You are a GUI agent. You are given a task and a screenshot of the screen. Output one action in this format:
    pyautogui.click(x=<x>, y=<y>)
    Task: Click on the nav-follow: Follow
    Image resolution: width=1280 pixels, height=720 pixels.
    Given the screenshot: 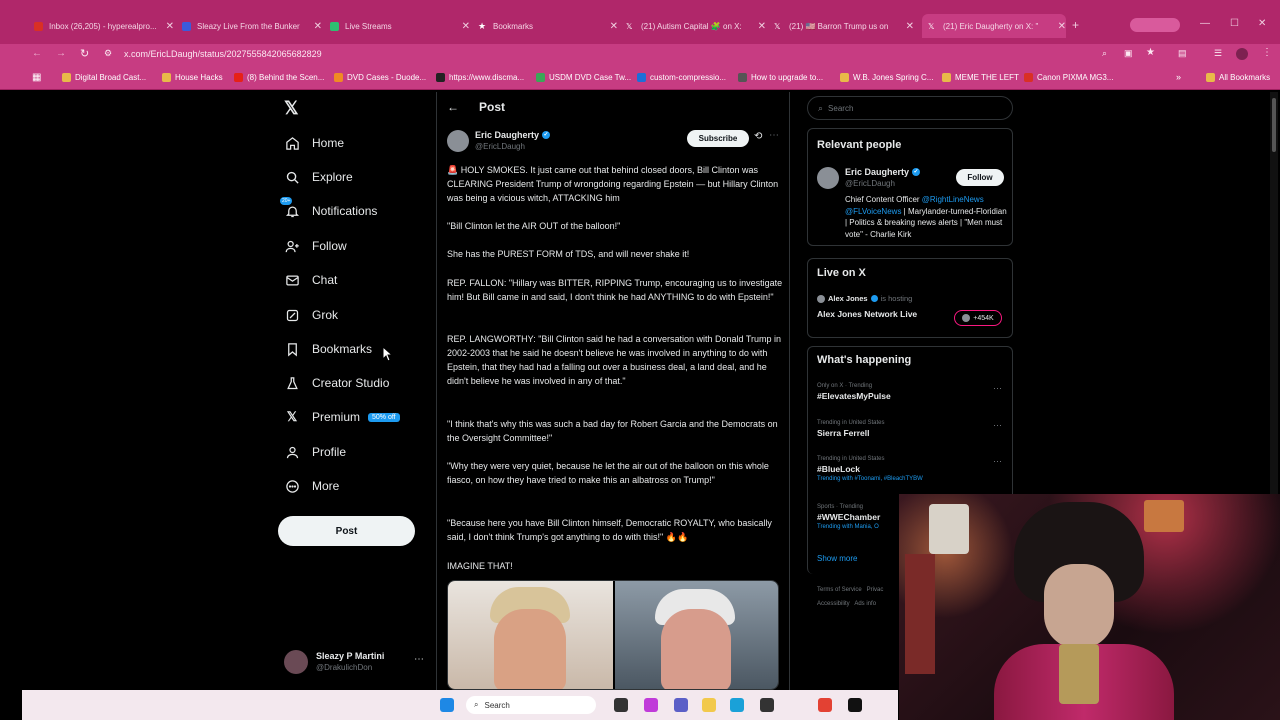 What is the action you would take?
    pyautogui.click(x=315, y=246)
    